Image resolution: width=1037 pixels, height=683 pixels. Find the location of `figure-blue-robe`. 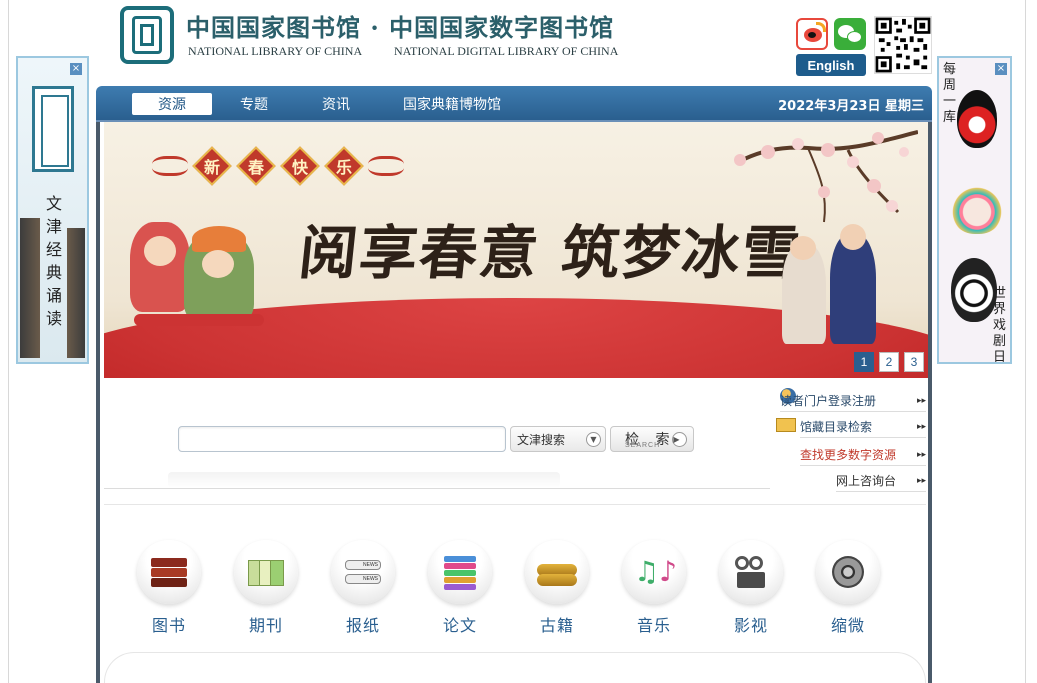

figure-blue-robe is located at coordinates (853, 284).